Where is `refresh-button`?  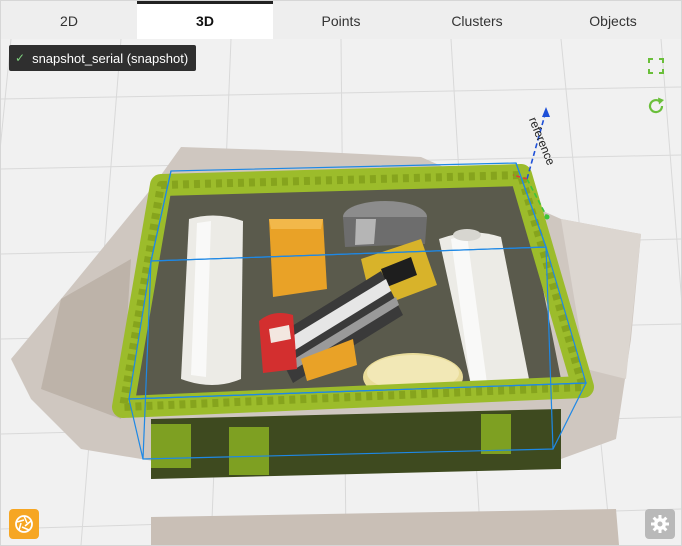
refresh-button is located at coordinates (656, 106).